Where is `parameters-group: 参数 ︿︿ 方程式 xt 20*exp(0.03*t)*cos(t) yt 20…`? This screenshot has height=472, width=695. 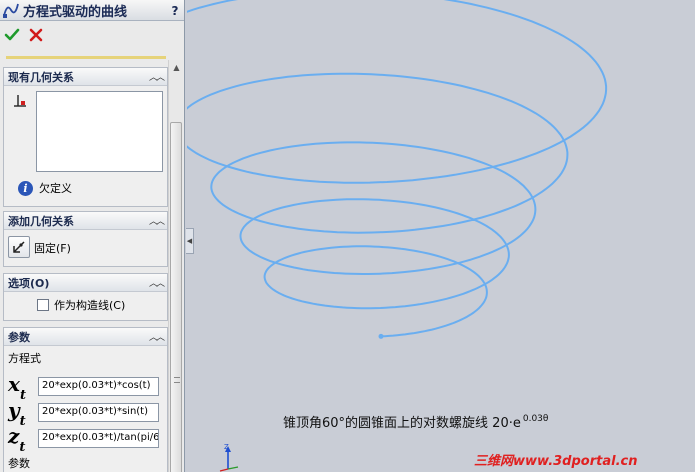
parameters-group: 参数 ︿︿ 方程式 xt 20*exp(0.03*t)*cos(t) yt 20… is located at coordinates (85, 399).